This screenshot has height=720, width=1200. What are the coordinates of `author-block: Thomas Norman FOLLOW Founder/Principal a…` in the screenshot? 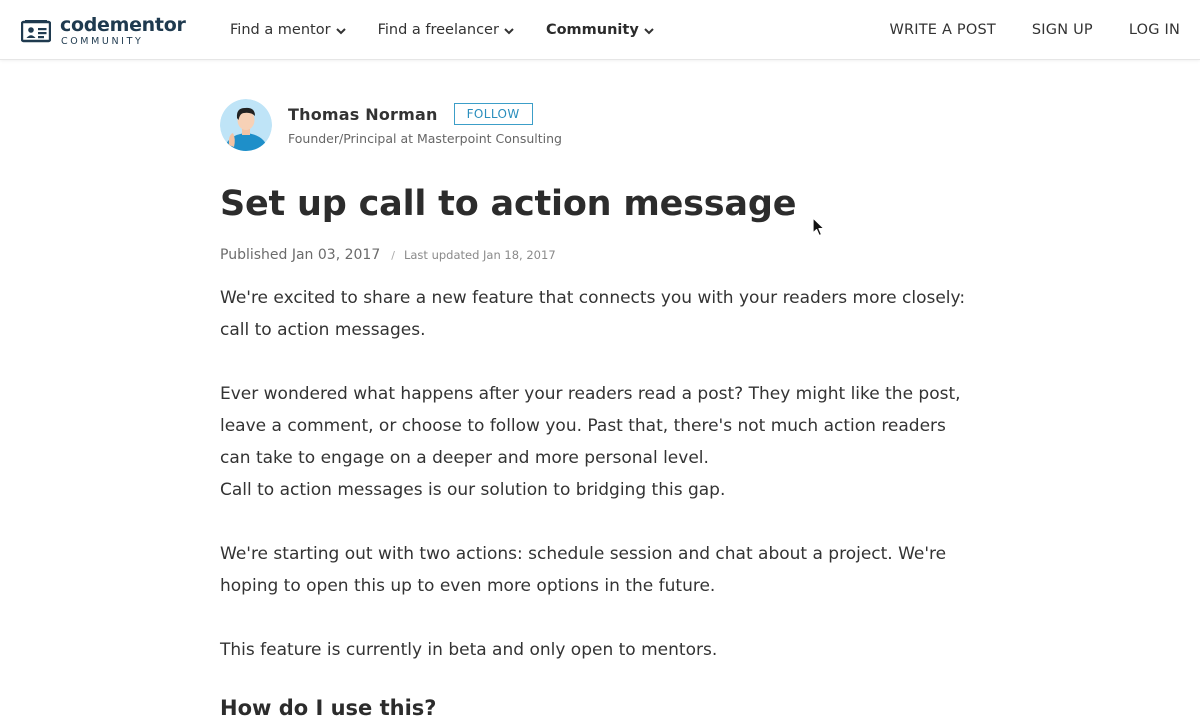 It's located at (391, 125).